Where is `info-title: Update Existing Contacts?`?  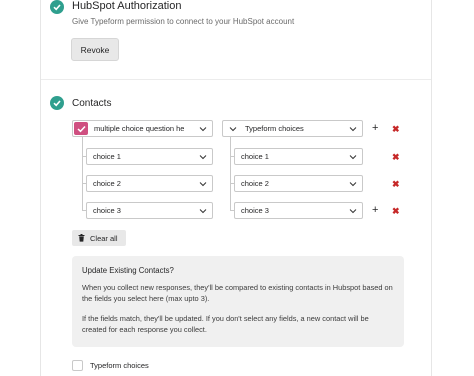
info-title: Update Existing Contacts? is located at coordinates (128, 270).